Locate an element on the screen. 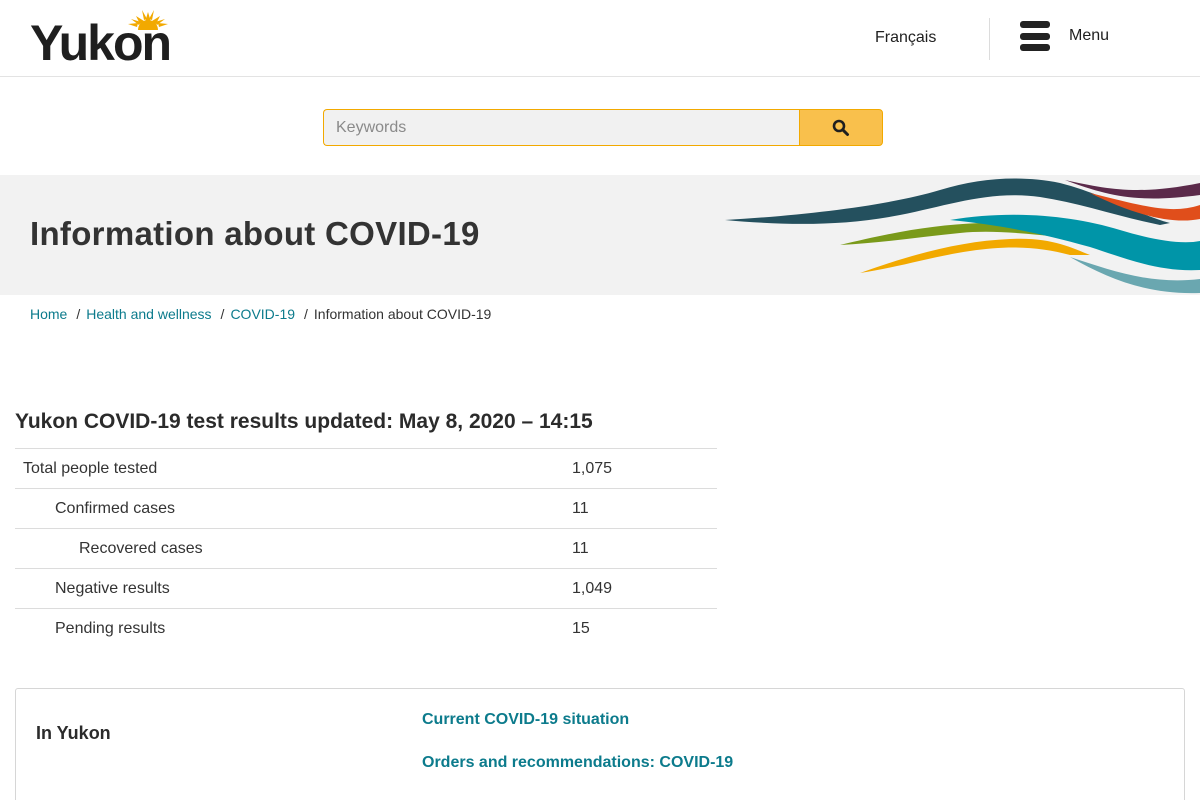  row-label: Pending results is located at coordinates (110, 628).